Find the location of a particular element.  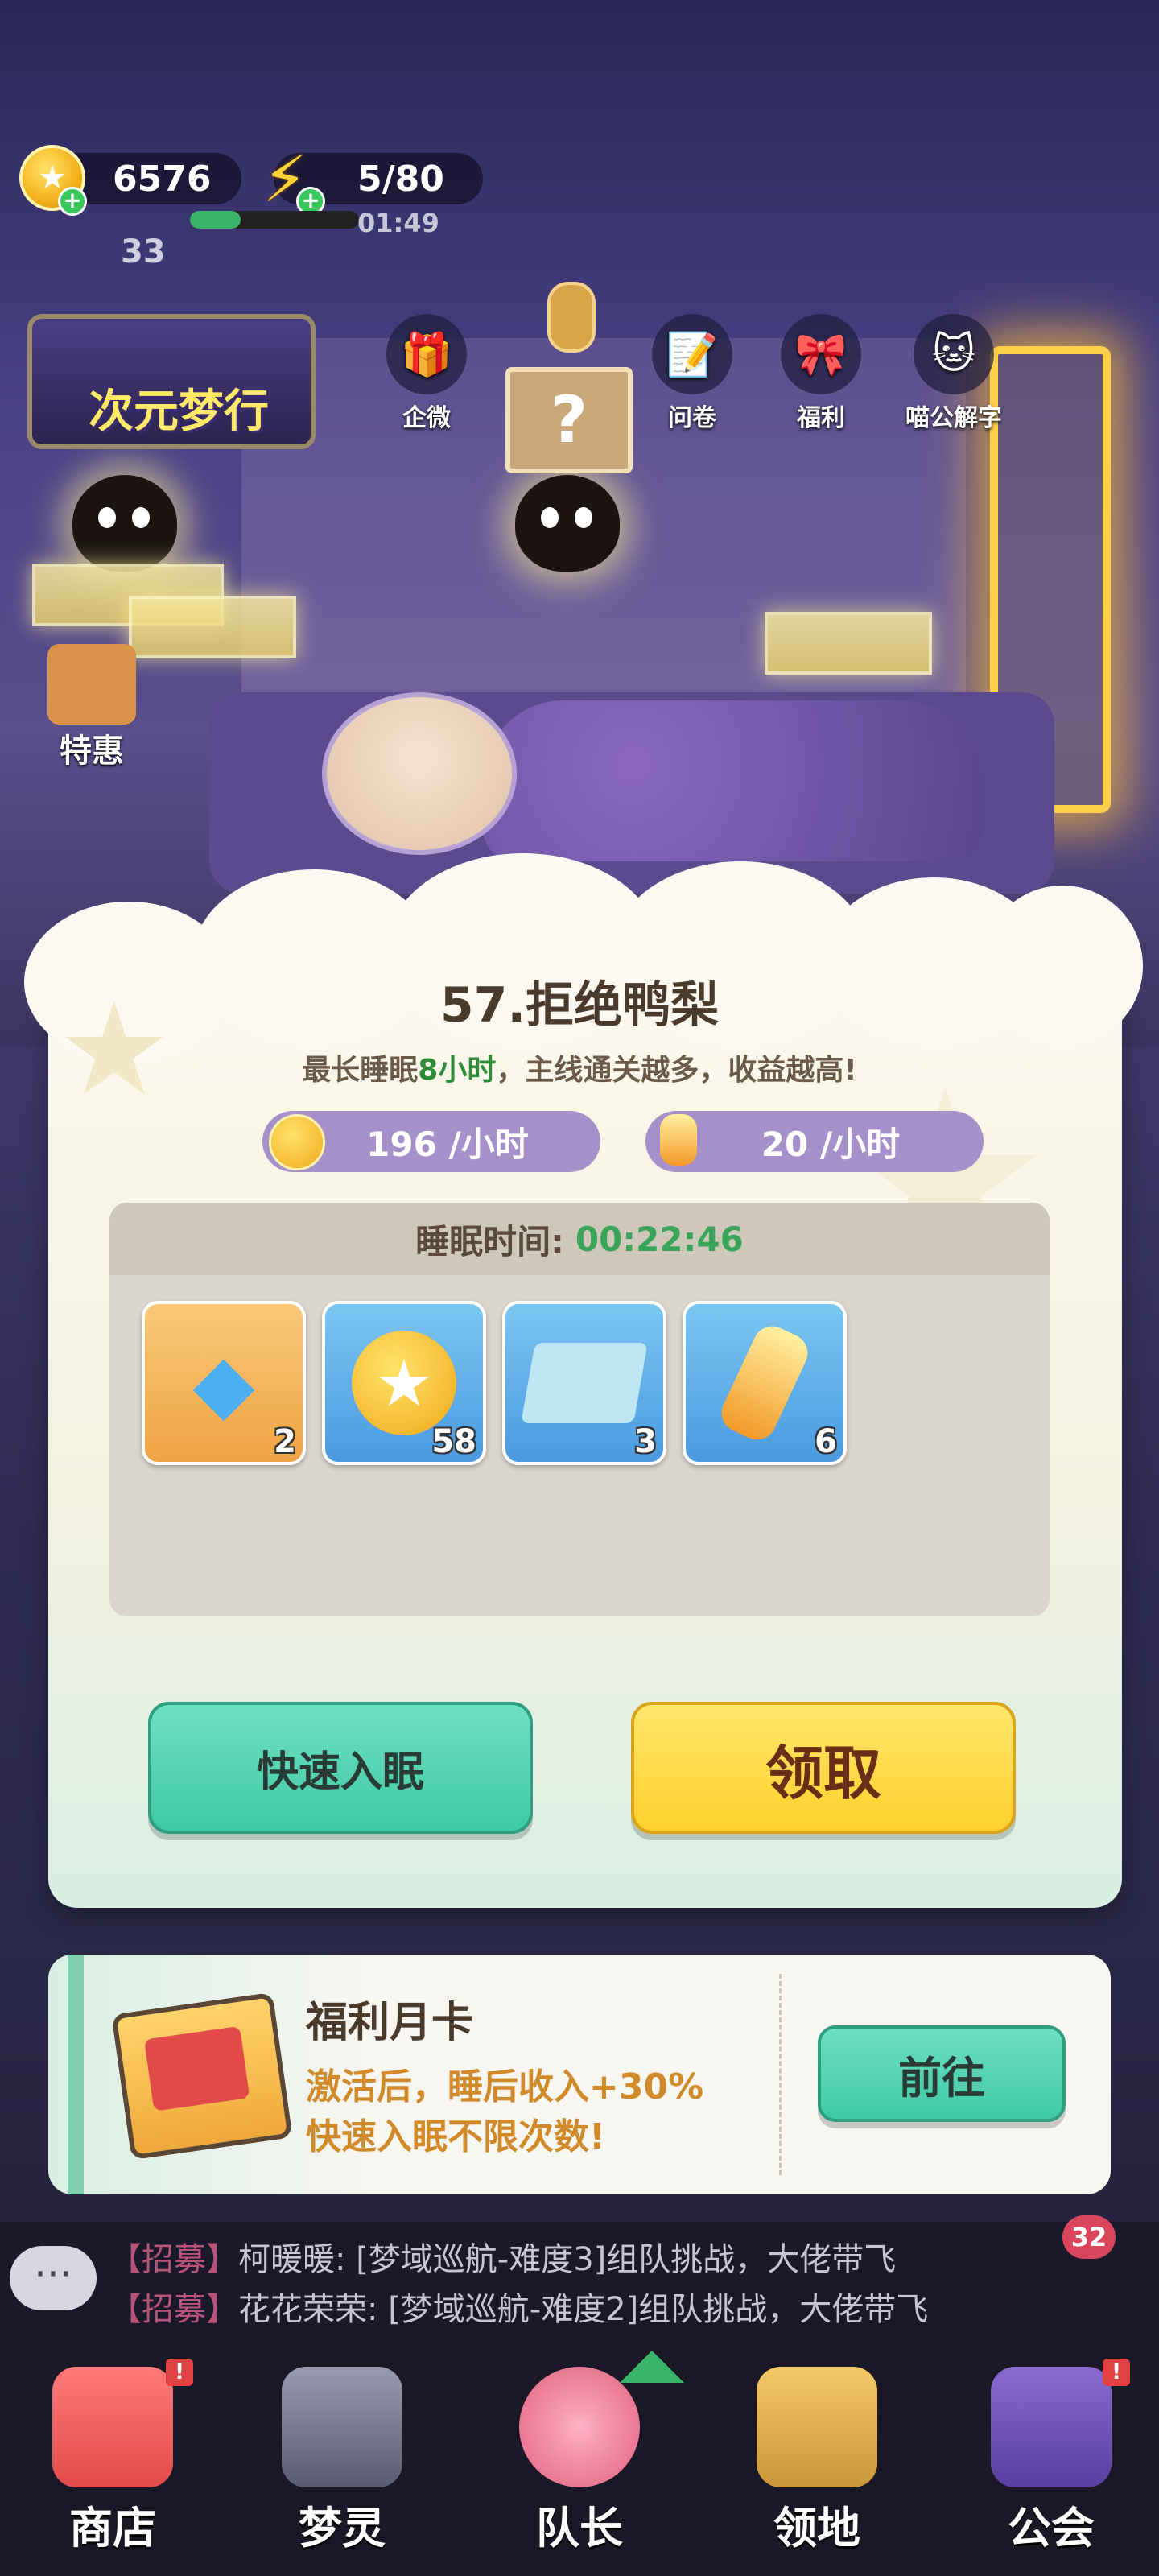

guild-notification-badge: ! is located at coordinates (1116, 2372).